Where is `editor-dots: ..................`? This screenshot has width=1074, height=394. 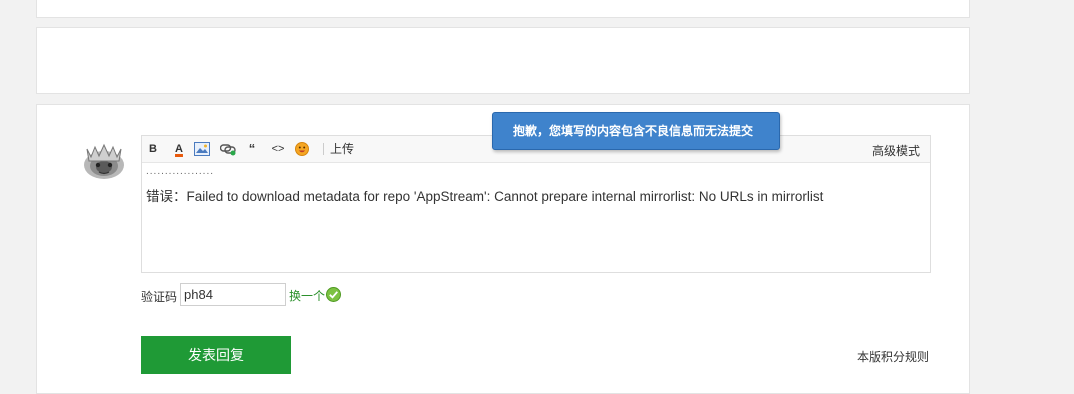 editor-dots: .................. is located at coordinates (180, 171).